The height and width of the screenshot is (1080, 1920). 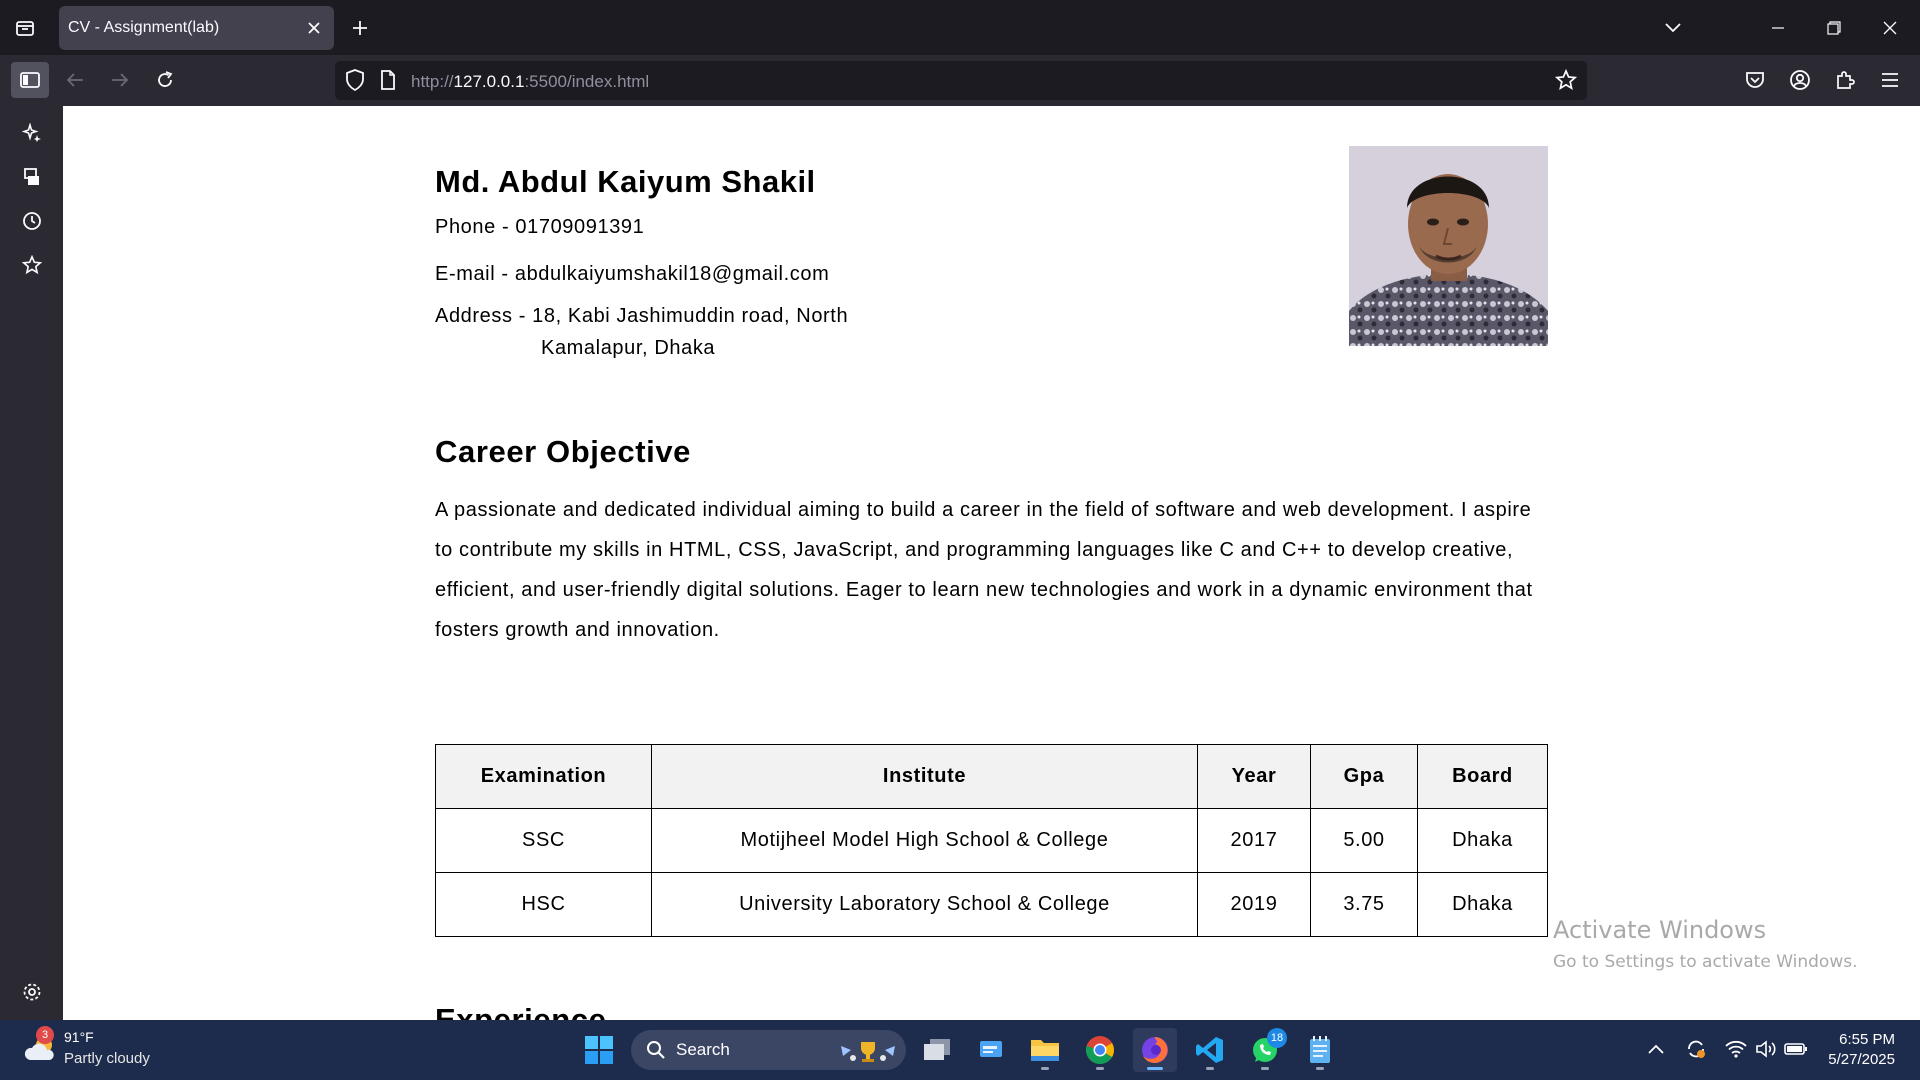 I want to click on search-label: Search, so click(x=703, y=1049).